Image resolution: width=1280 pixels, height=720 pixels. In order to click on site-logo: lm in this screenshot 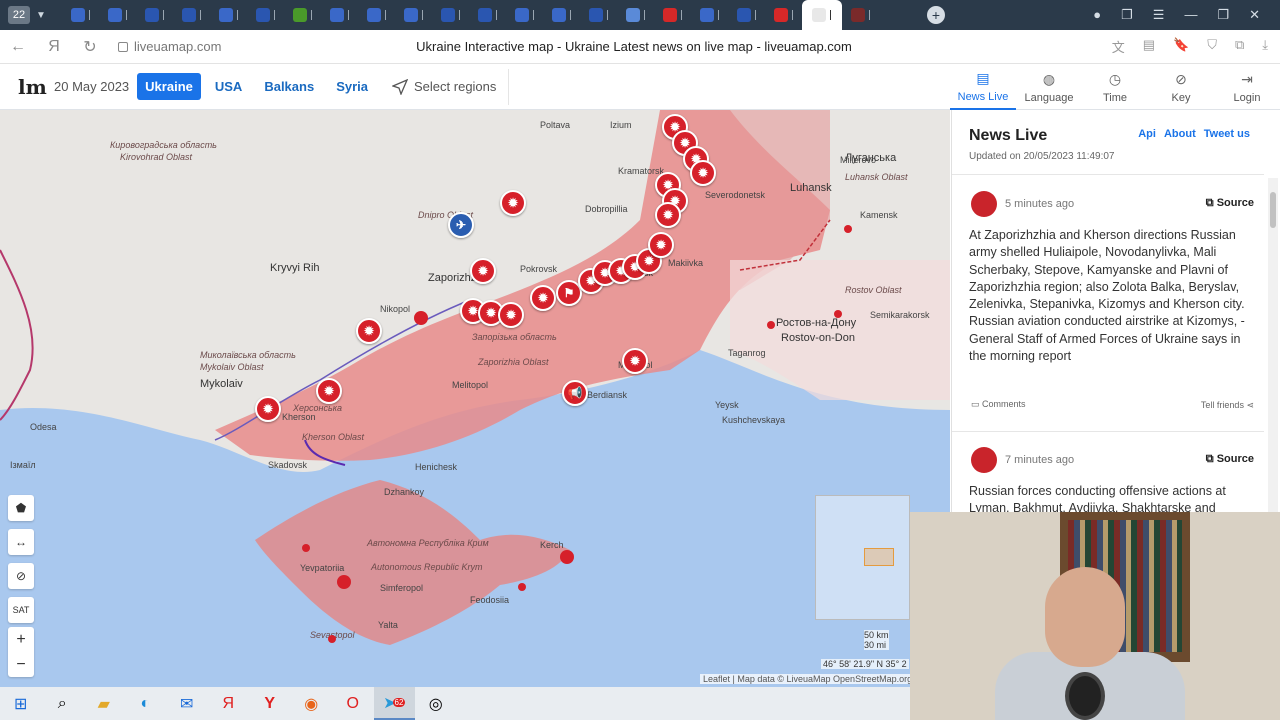, I will do `click(32, 87)`.